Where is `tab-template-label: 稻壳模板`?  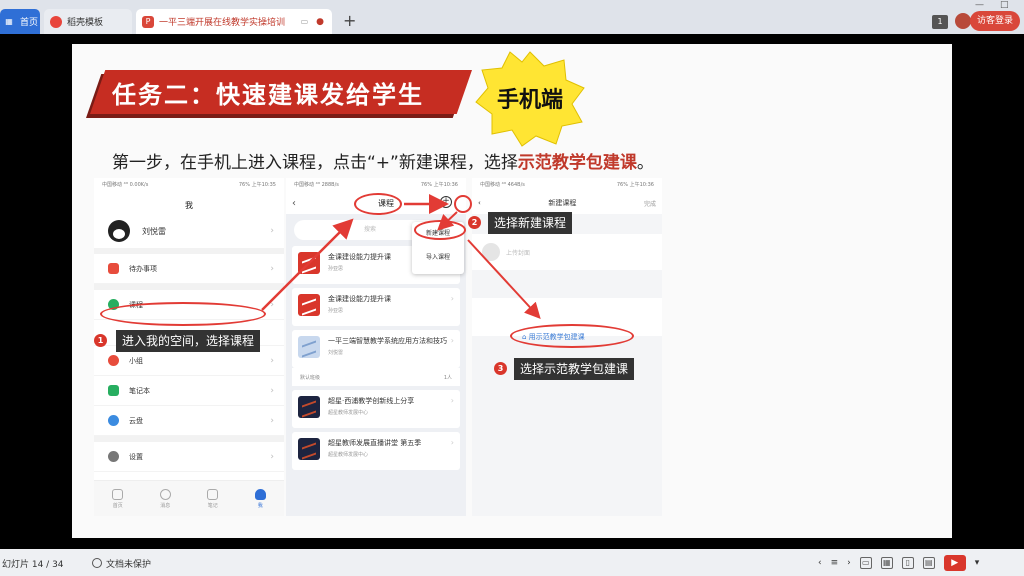
tab-template-label: 稻壳模板 is located at coordinates (85, 23).